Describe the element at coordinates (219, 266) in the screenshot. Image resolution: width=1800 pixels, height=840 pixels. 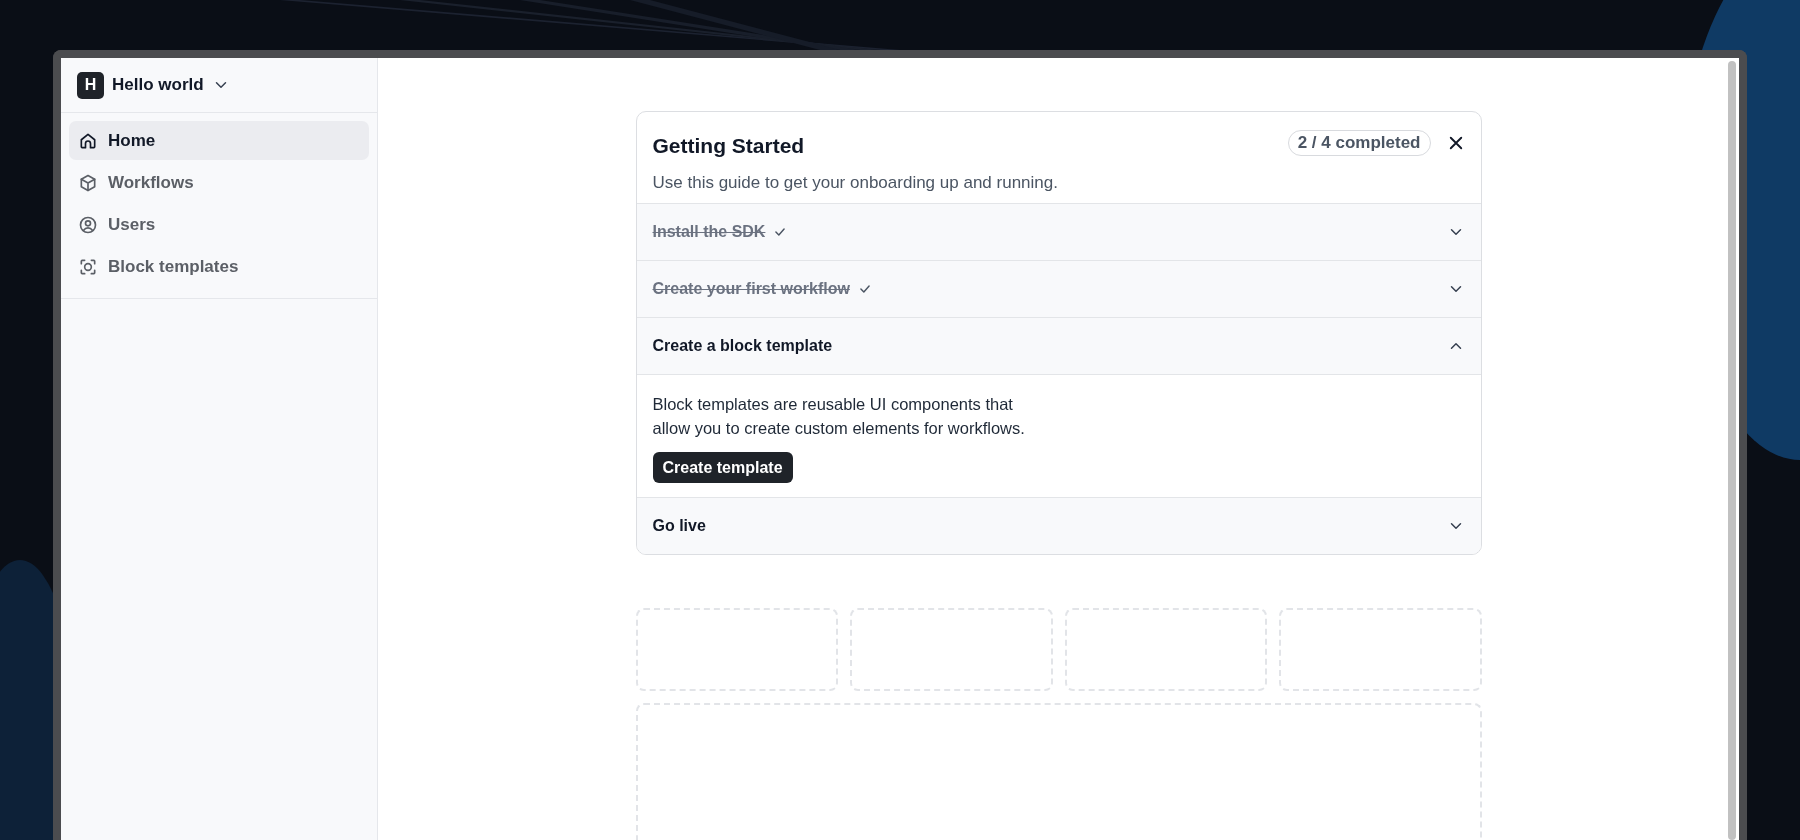
I see `nav-item: Block templates` at that location.